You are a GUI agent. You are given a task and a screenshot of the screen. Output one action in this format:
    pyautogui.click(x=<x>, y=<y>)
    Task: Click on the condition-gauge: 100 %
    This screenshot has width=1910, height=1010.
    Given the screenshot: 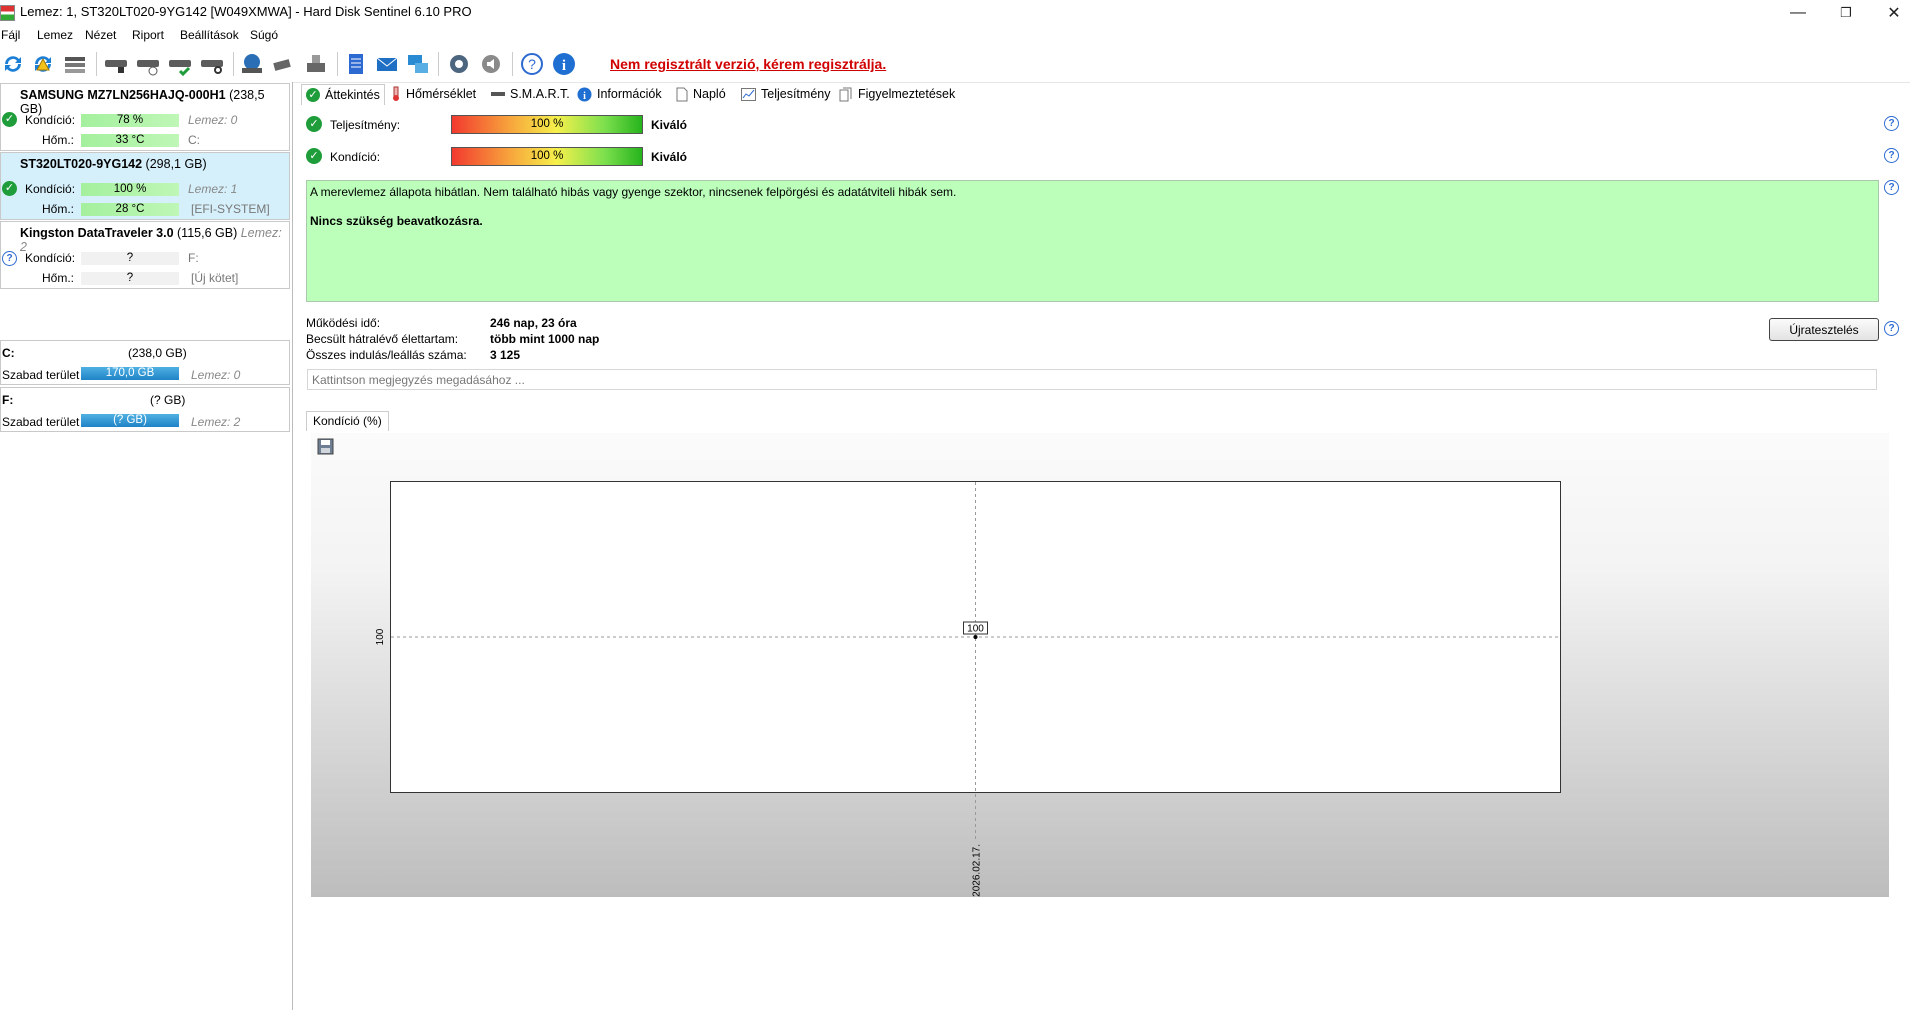 What is the action you would take?
    pyautogui.click(x=547, y=156)
    